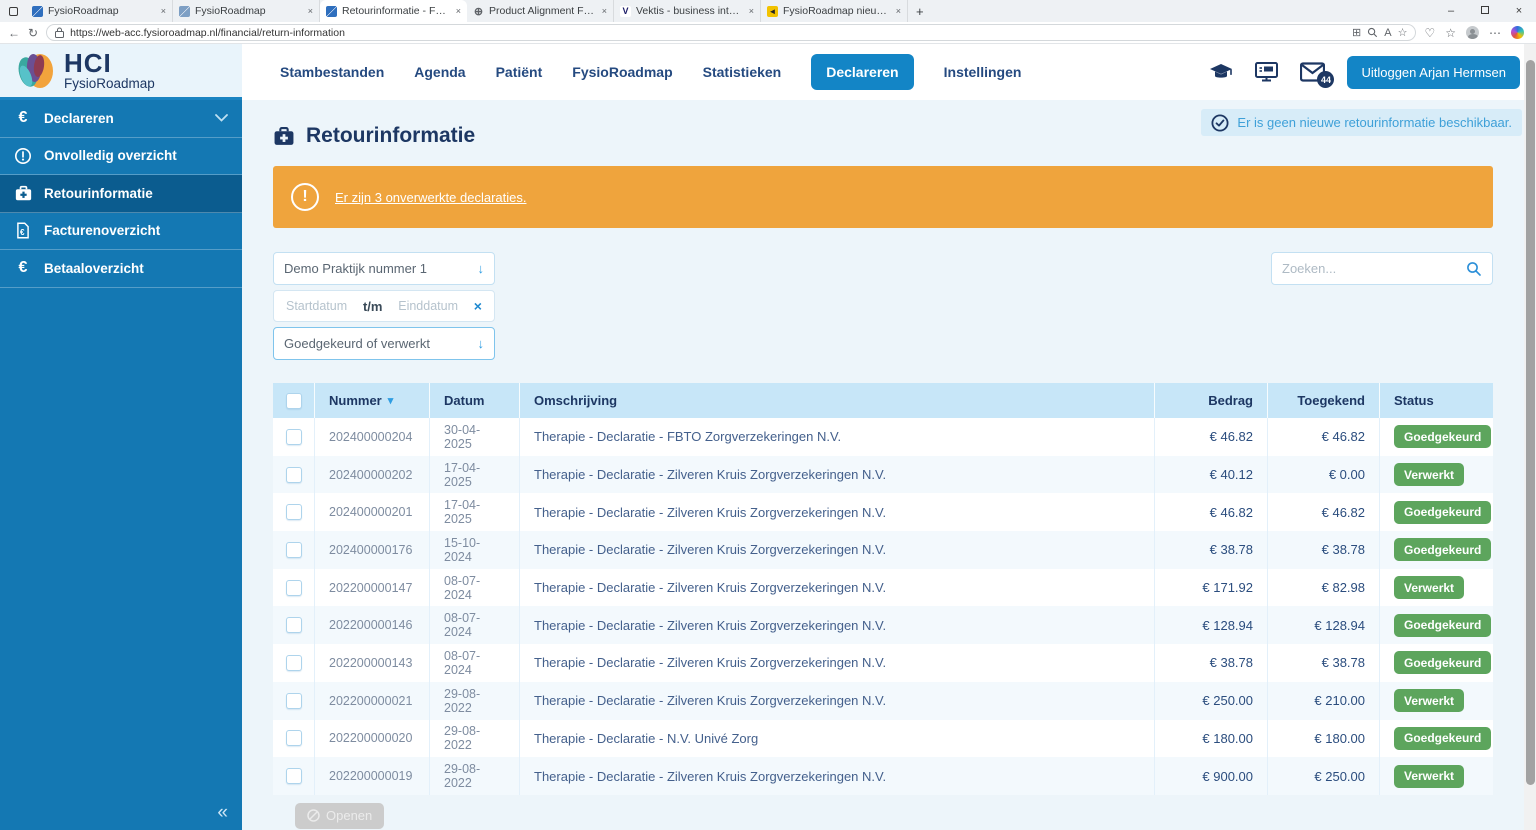  What do you see at coordinates (439, 72) in the screenshot?
I see `nav-item-agenda: Agenda` at bounding box center [439, 72].